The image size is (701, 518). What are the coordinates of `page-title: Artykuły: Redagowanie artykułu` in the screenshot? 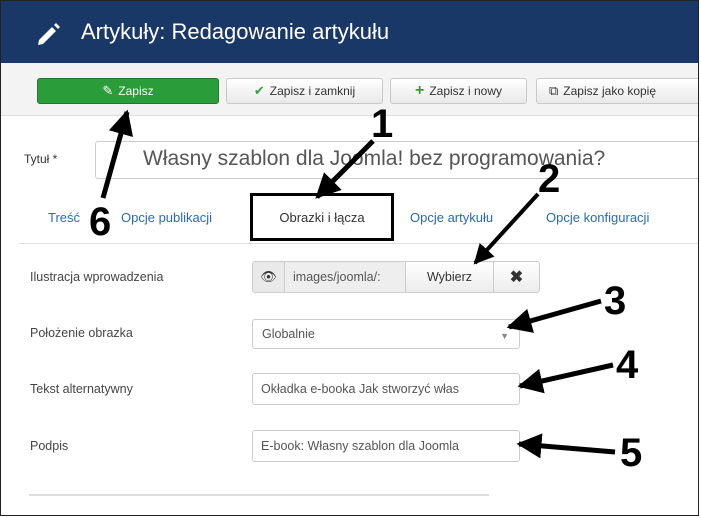 It's located at (235, 31).